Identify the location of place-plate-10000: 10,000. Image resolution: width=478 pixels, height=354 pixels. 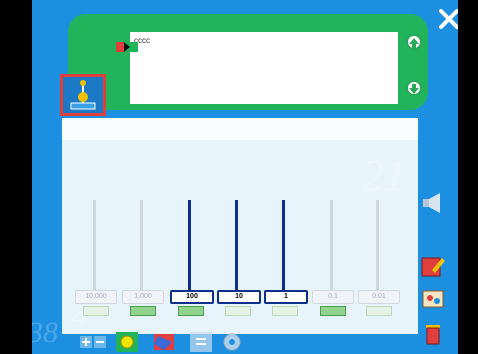
(96, 297).